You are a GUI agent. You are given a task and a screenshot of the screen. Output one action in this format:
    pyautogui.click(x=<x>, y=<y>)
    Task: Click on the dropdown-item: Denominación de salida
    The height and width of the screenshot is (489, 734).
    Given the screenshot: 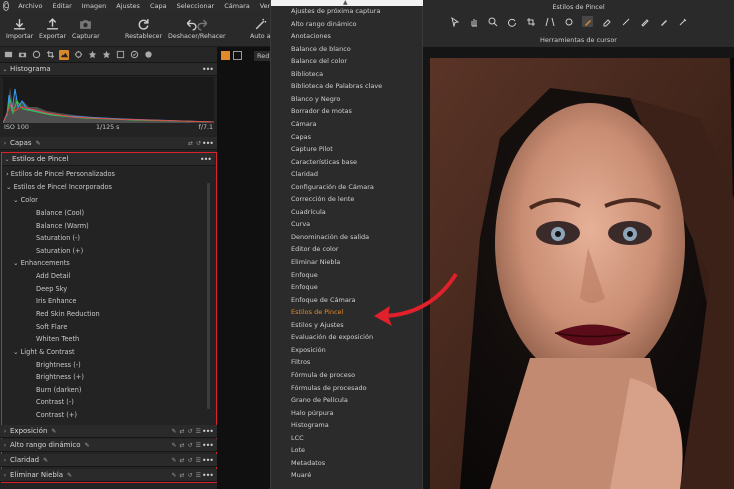 What is the action you would take?
    pyautogui.click(x=347, y=237)
    